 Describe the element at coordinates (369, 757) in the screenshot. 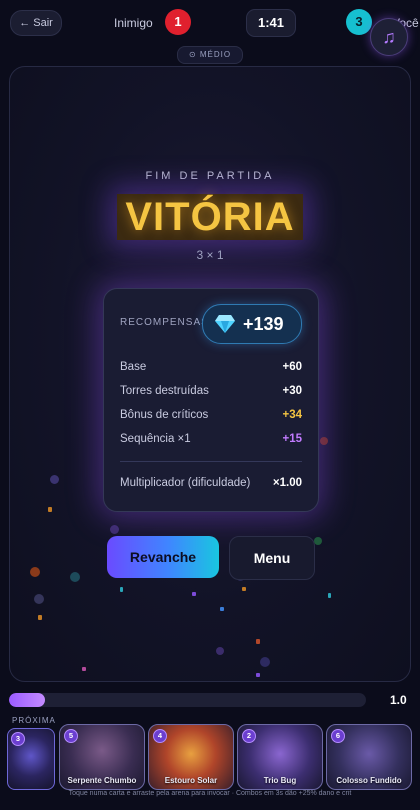

I see `hand-card: 6 Colosso Fundido` at that location.